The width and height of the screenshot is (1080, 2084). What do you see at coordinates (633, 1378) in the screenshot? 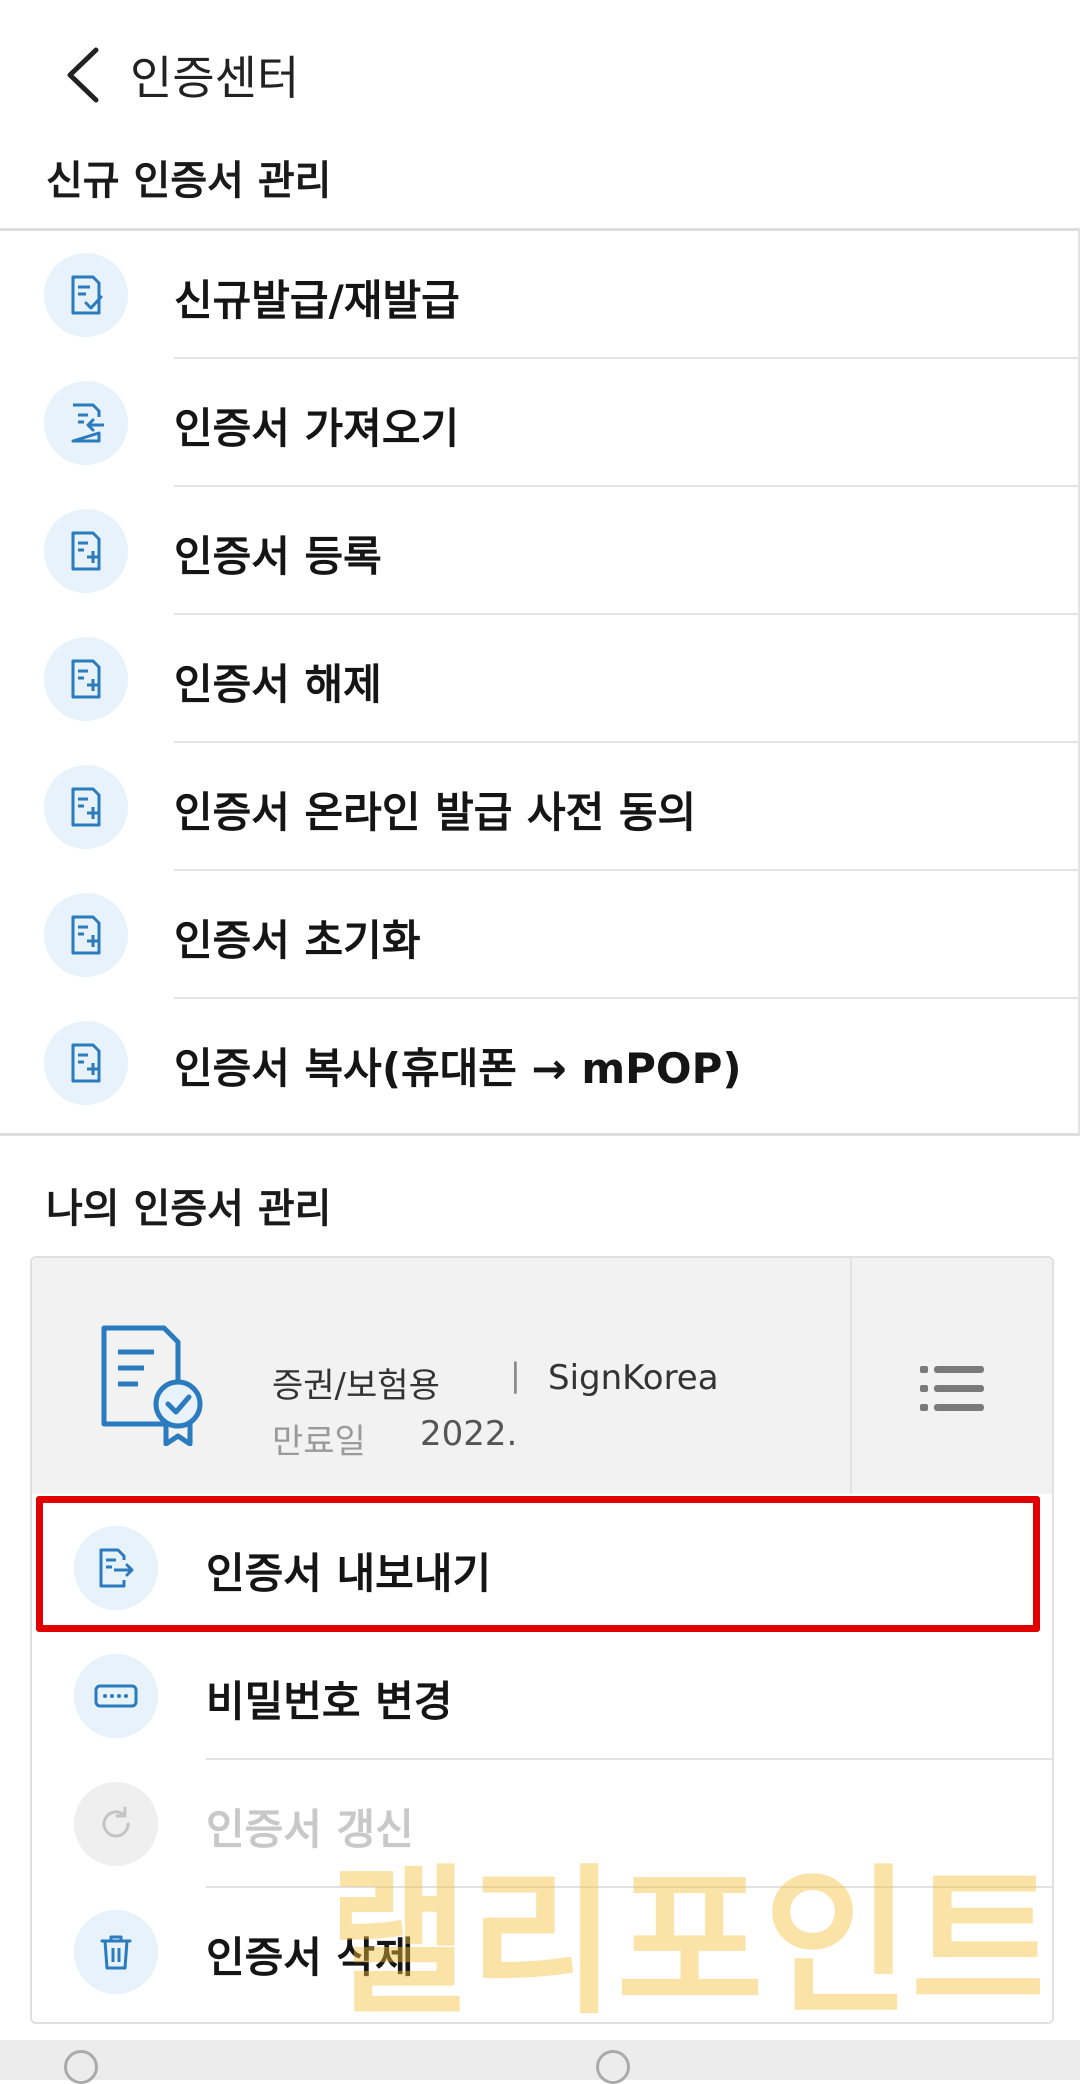
I see `certificate-issuer: SignKorea` at bounding box center [633, 1378].